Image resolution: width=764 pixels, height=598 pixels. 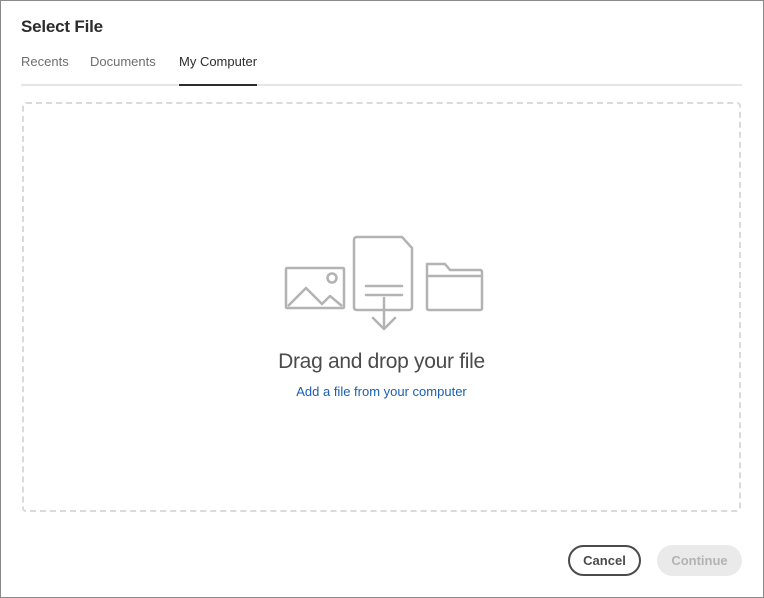 I want to click on document-download-icon, so click(x=383, y=283).